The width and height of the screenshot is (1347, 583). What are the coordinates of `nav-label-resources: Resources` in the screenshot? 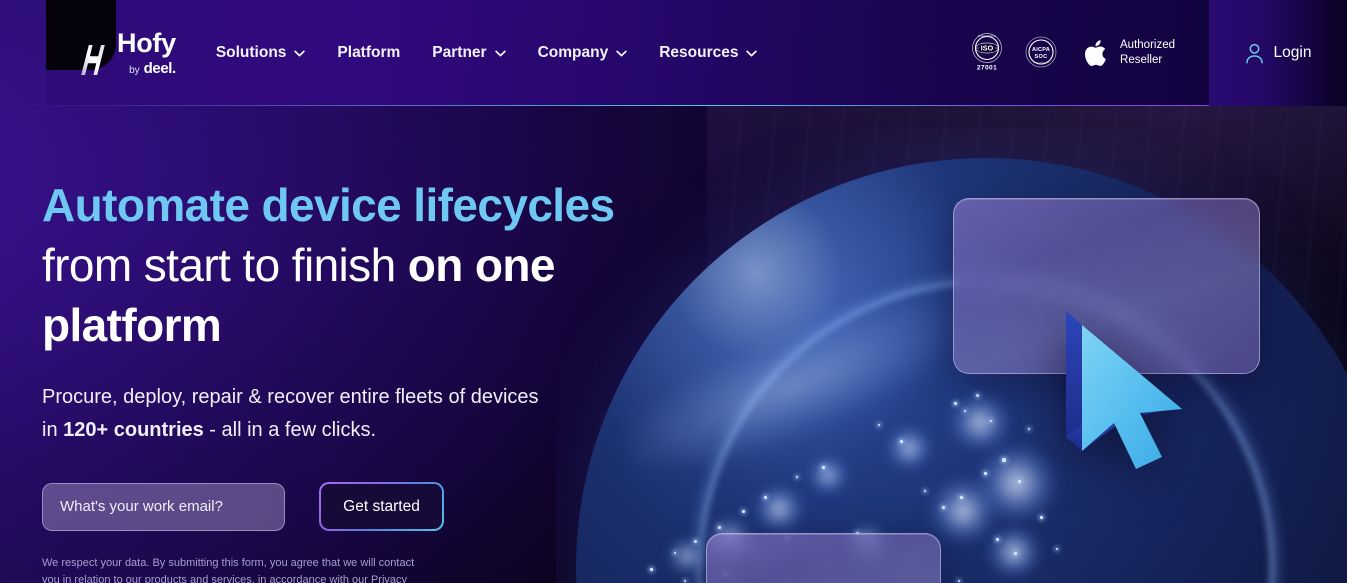 It's located at (699, 52).